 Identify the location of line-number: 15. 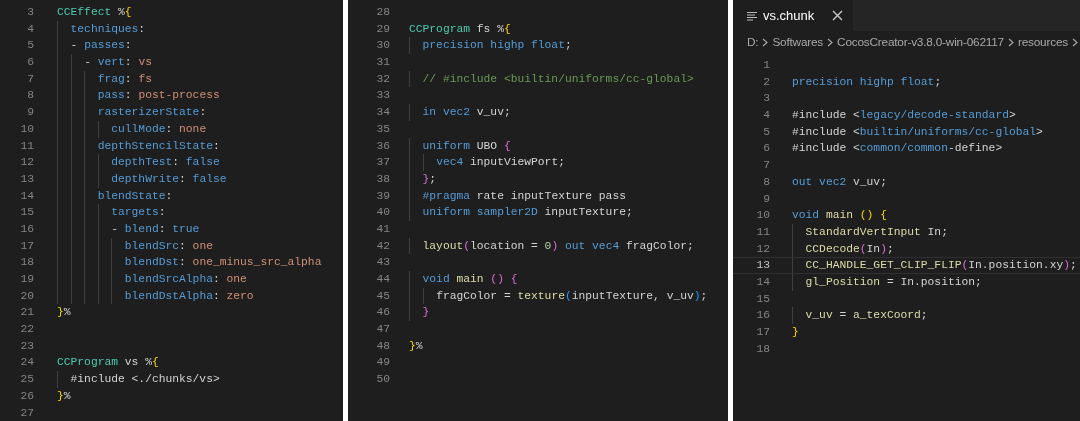
(26, 213).